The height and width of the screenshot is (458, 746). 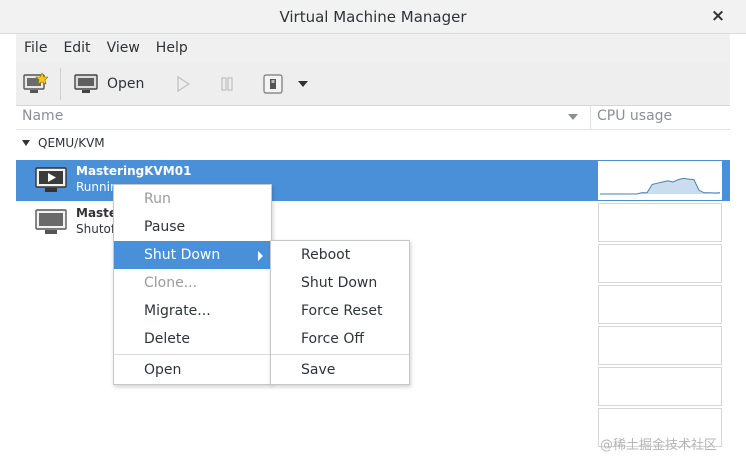 I want to click on menu-help: Help, so click(x=172, y=48).